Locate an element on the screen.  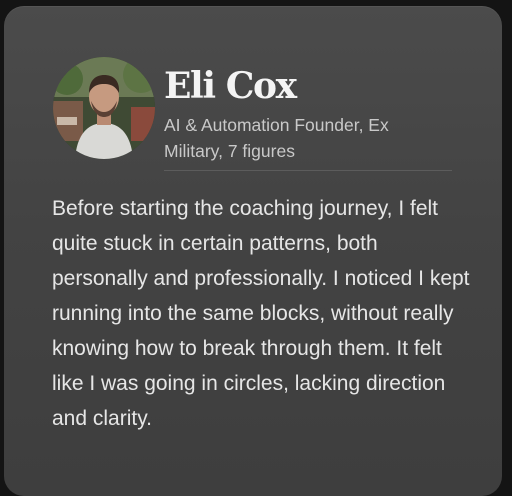
avatar is located at coordinates (104, 108).